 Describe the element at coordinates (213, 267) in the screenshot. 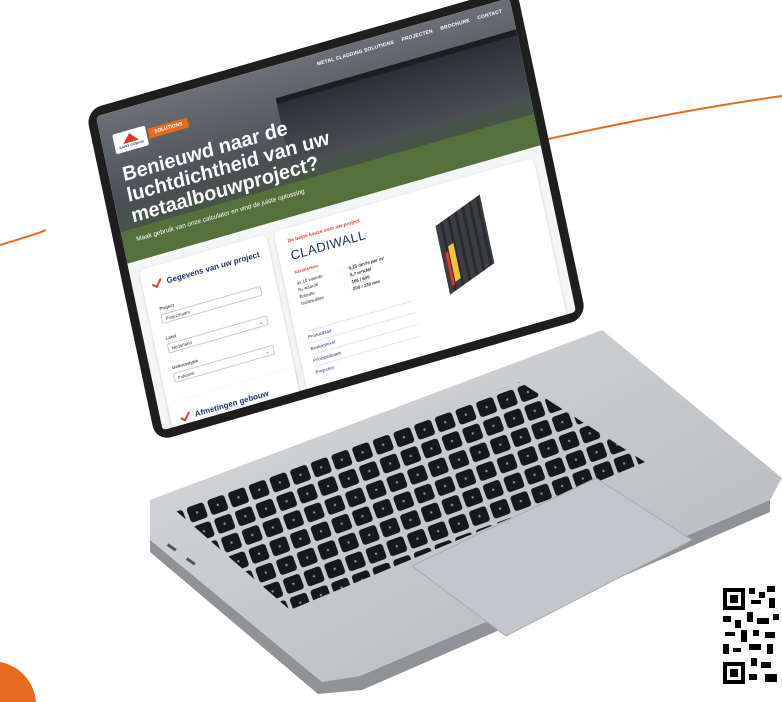

I see `form-title: Gegevens van uw project` at that location.